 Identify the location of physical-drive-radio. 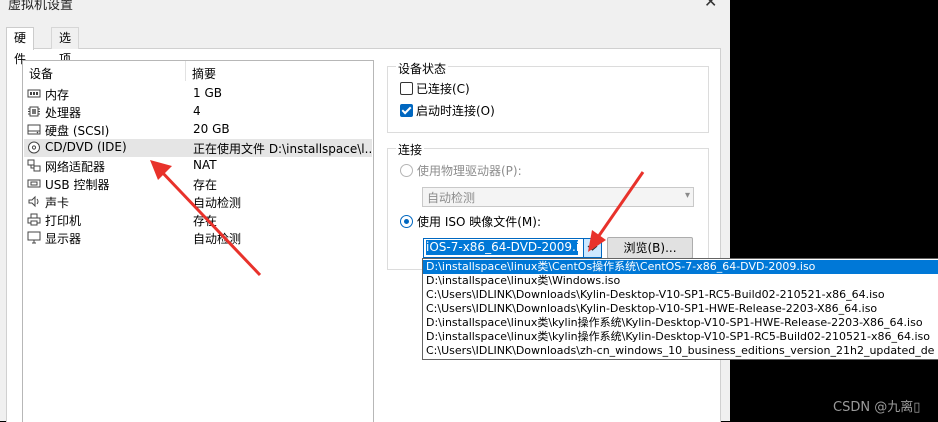
(406, 170).